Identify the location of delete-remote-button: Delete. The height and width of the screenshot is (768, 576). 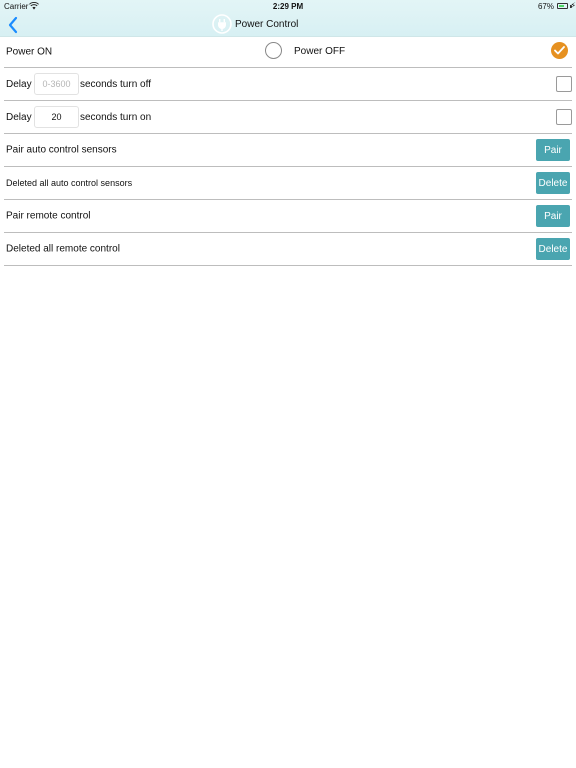
(553, 249).